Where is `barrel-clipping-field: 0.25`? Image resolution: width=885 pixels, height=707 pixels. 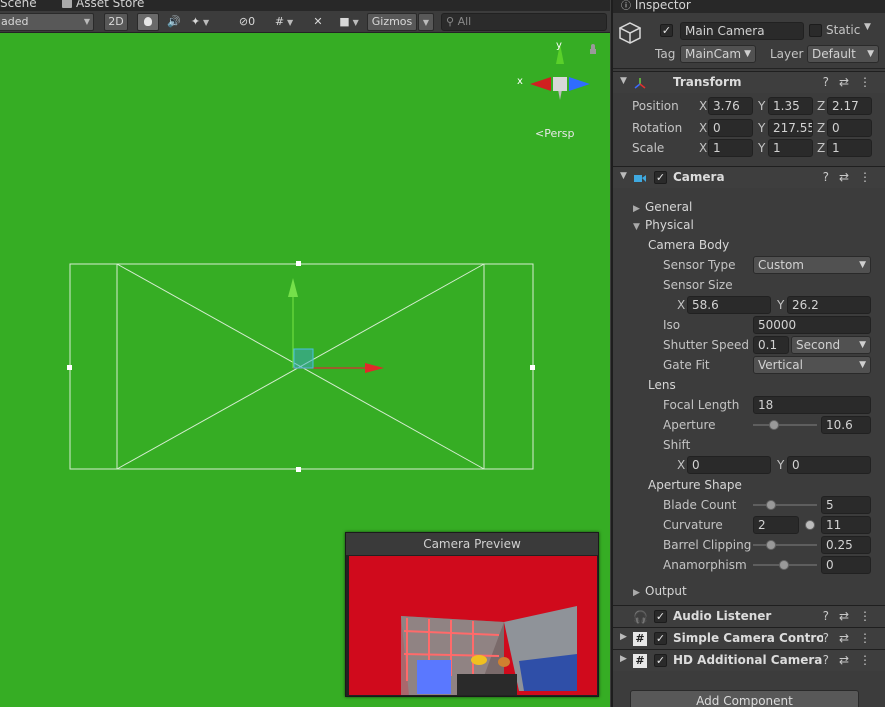
barrel-clipping-field: 0.25 is located at coordinates (846, 545).